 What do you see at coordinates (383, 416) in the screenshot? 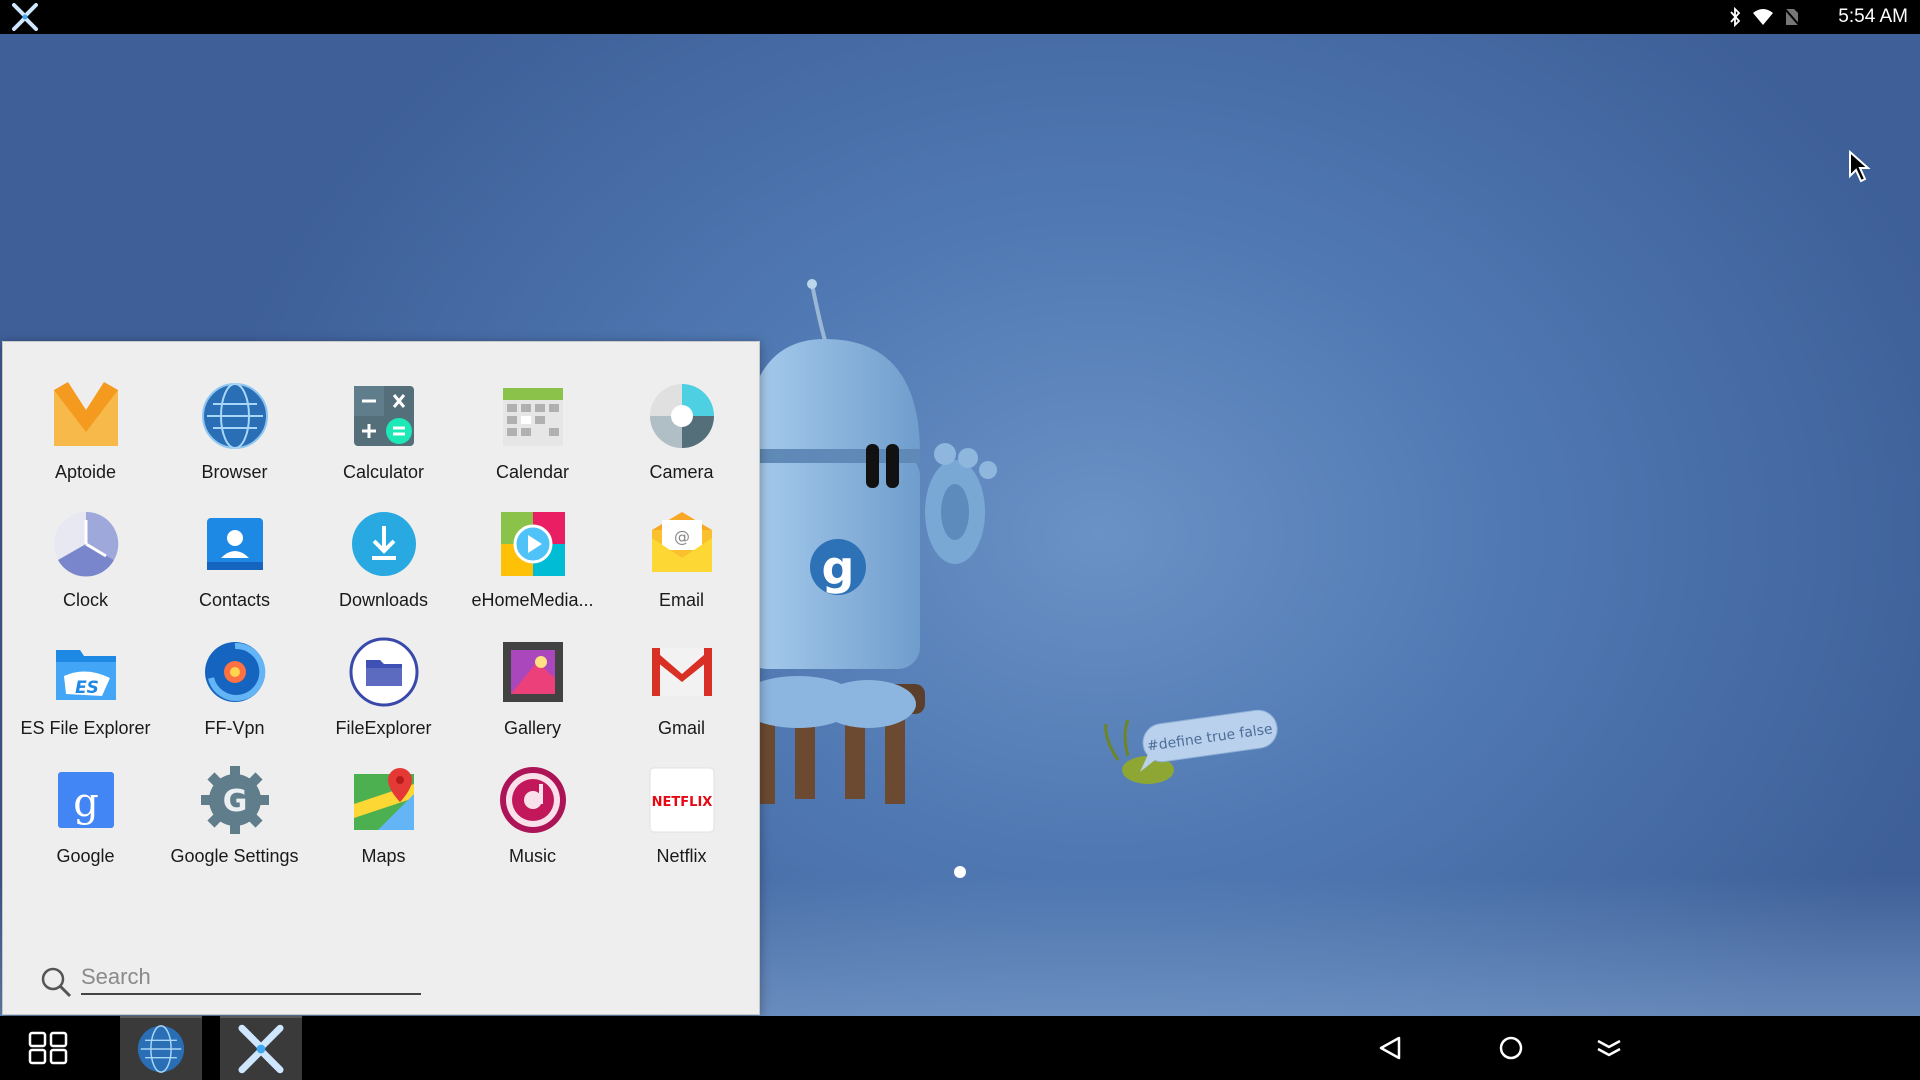
I see `calculator-icon` at bounding box center [383, 416].